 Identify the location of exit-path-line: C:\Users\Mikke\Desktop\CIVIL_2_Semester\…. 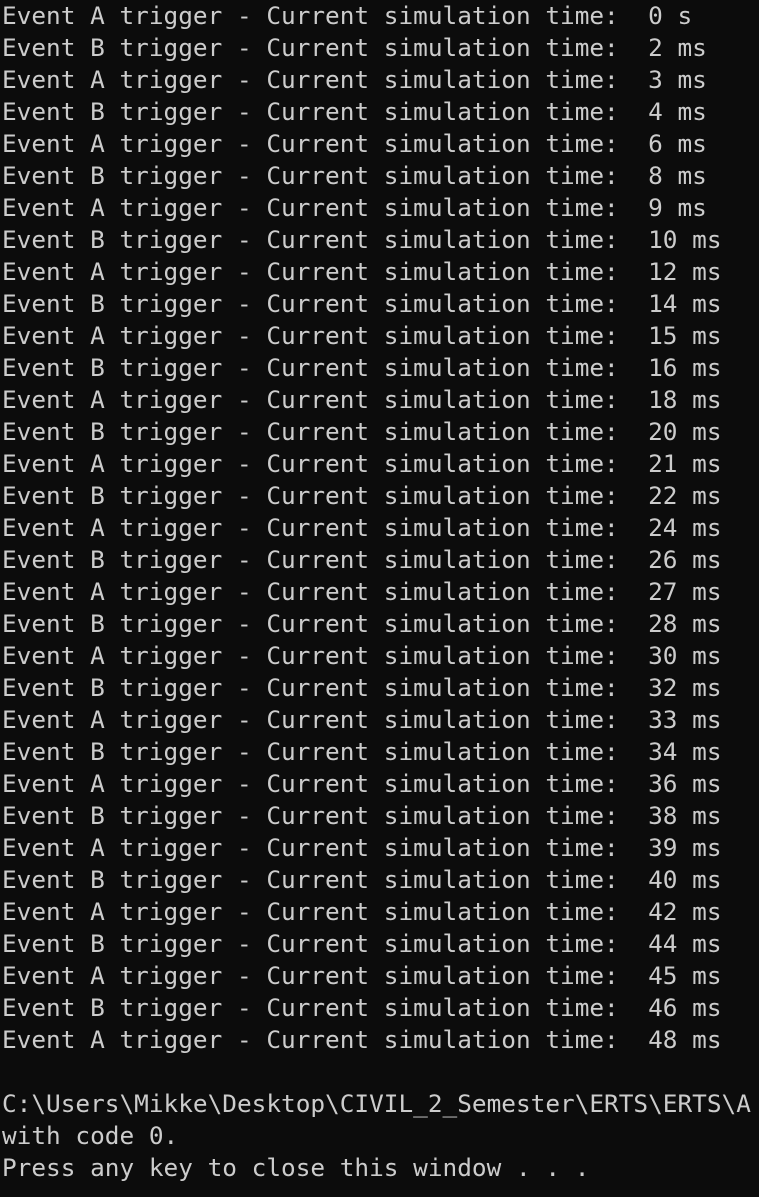
(376, 1103).